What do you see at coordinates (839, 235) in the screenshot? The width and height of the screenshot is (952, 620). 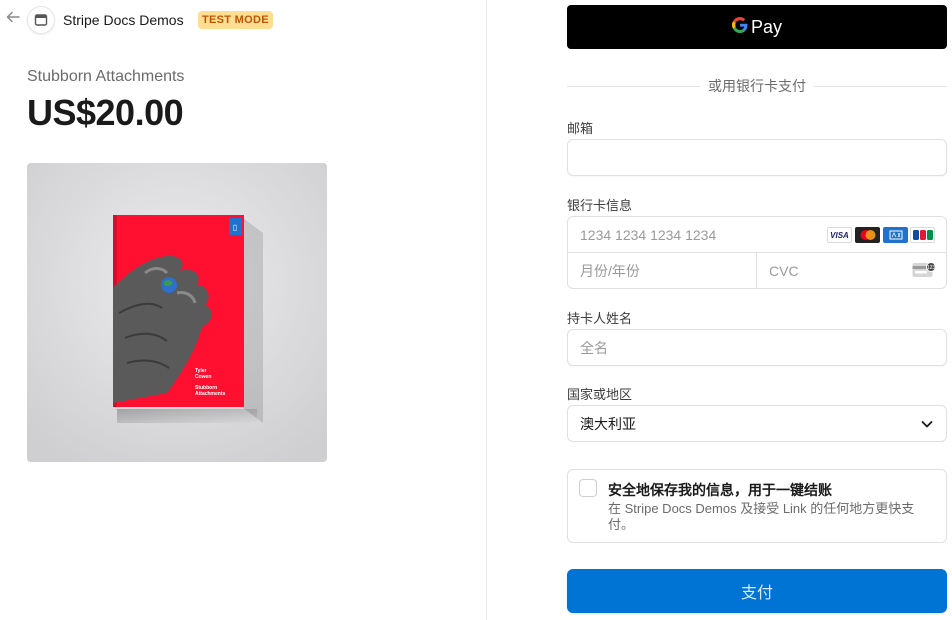 I see `visa-icon: VISA` at bounding box center [839, 235].